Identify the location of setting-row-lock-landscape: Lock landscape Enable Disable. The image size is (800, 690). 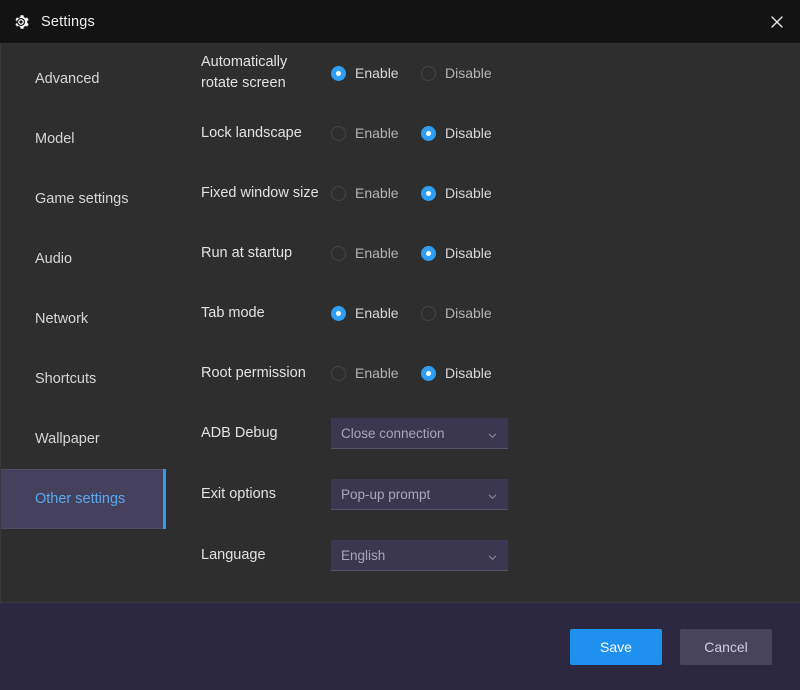
(483, 133).